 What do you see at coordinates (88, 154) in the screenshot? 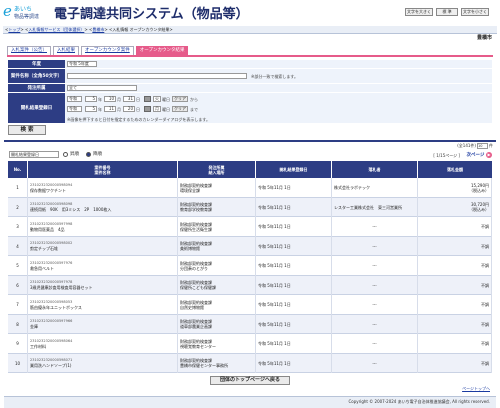
I see `sort-desc-radio` at bounding box center [88, 154].